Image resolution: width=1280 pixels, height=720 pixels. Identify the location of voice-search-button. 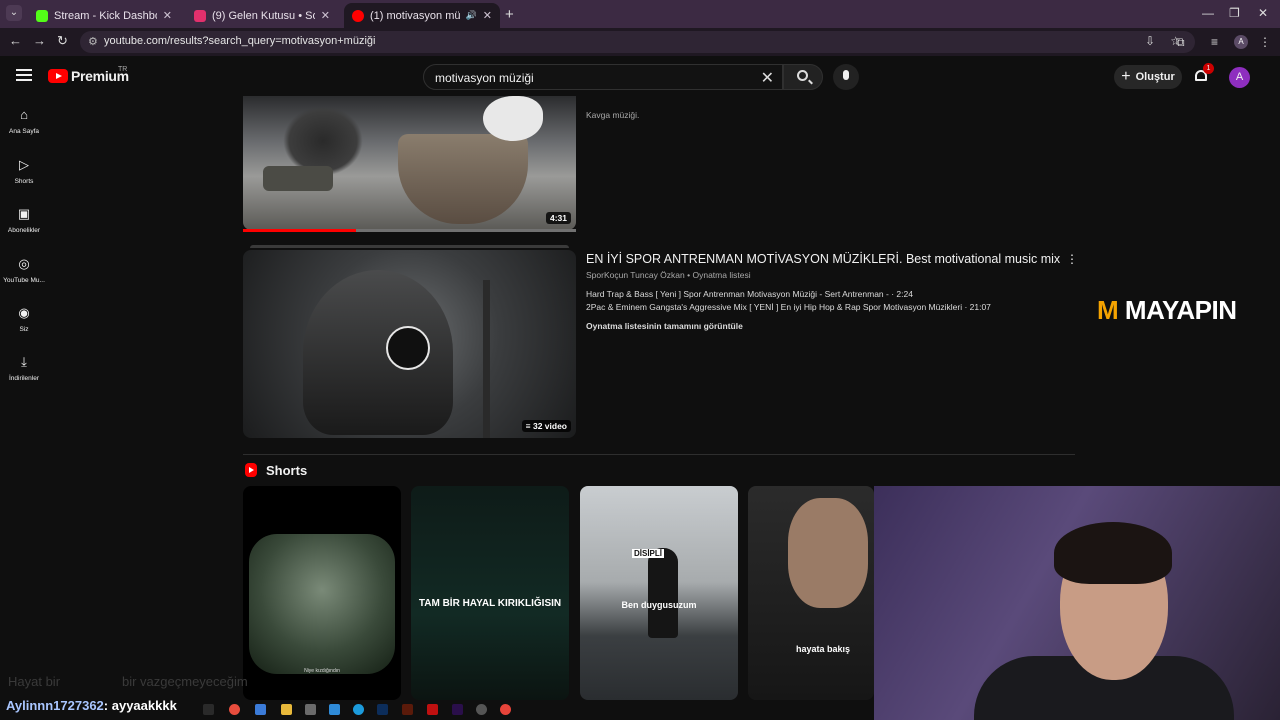
(846, 77).